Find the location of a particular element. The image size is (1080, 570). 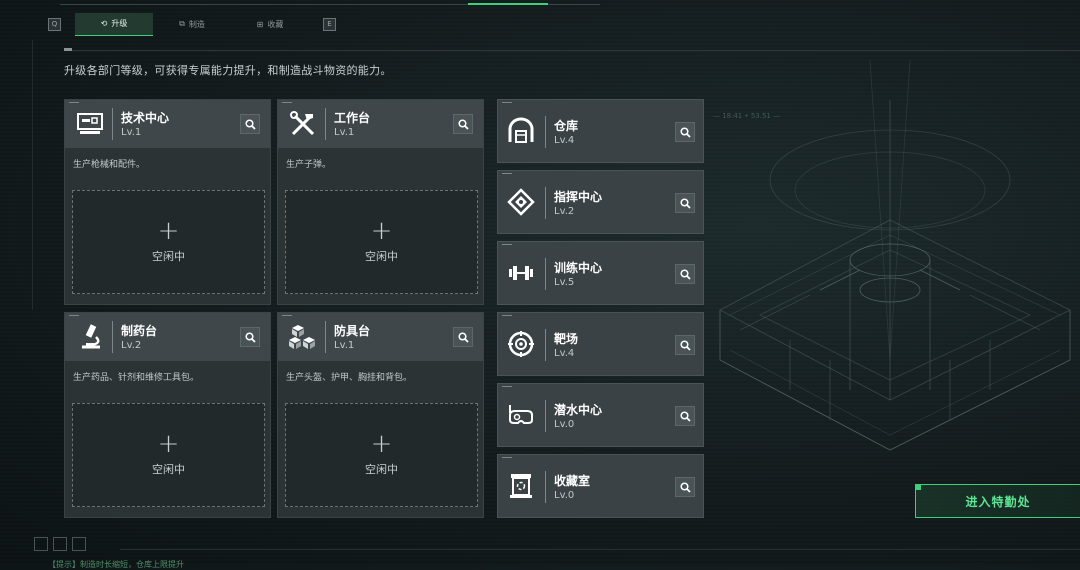

tab-craft-label: 制造 is located at coordinates (196, 24).